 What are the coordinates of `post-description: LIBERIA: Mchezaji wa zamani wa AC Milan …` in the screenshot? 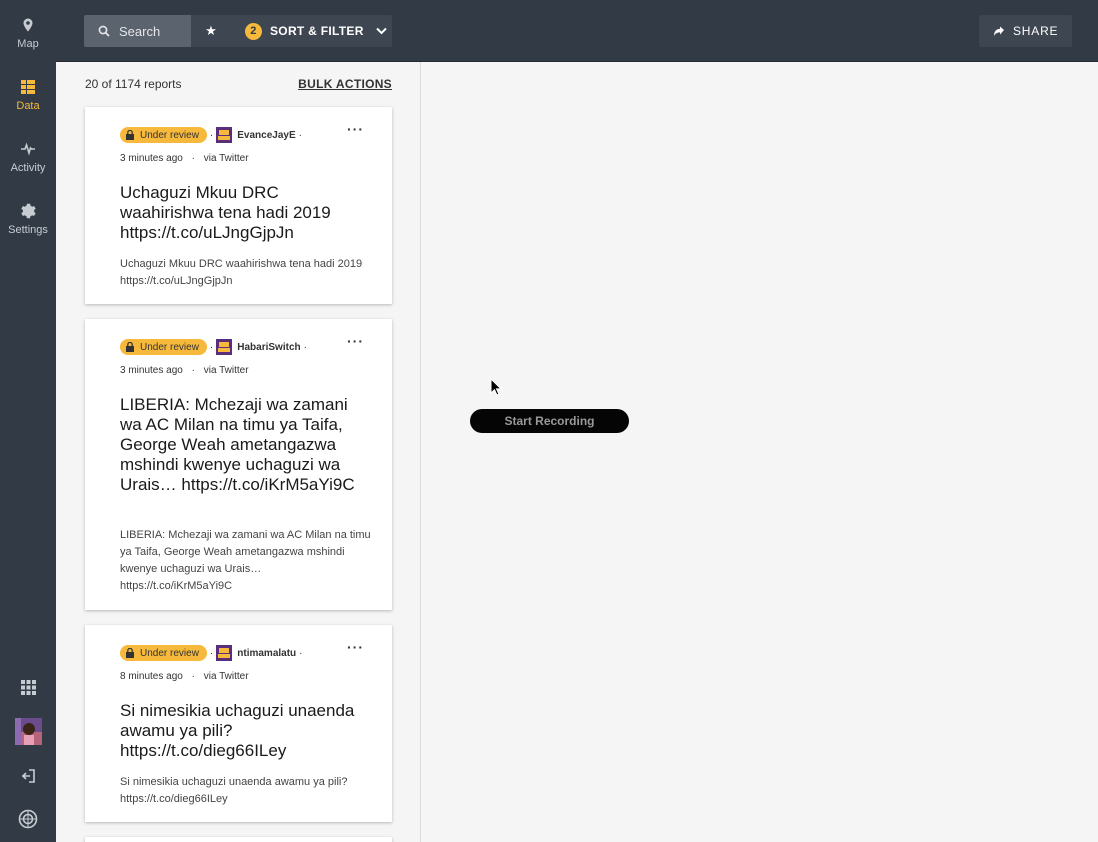 It's located at (245, 560).